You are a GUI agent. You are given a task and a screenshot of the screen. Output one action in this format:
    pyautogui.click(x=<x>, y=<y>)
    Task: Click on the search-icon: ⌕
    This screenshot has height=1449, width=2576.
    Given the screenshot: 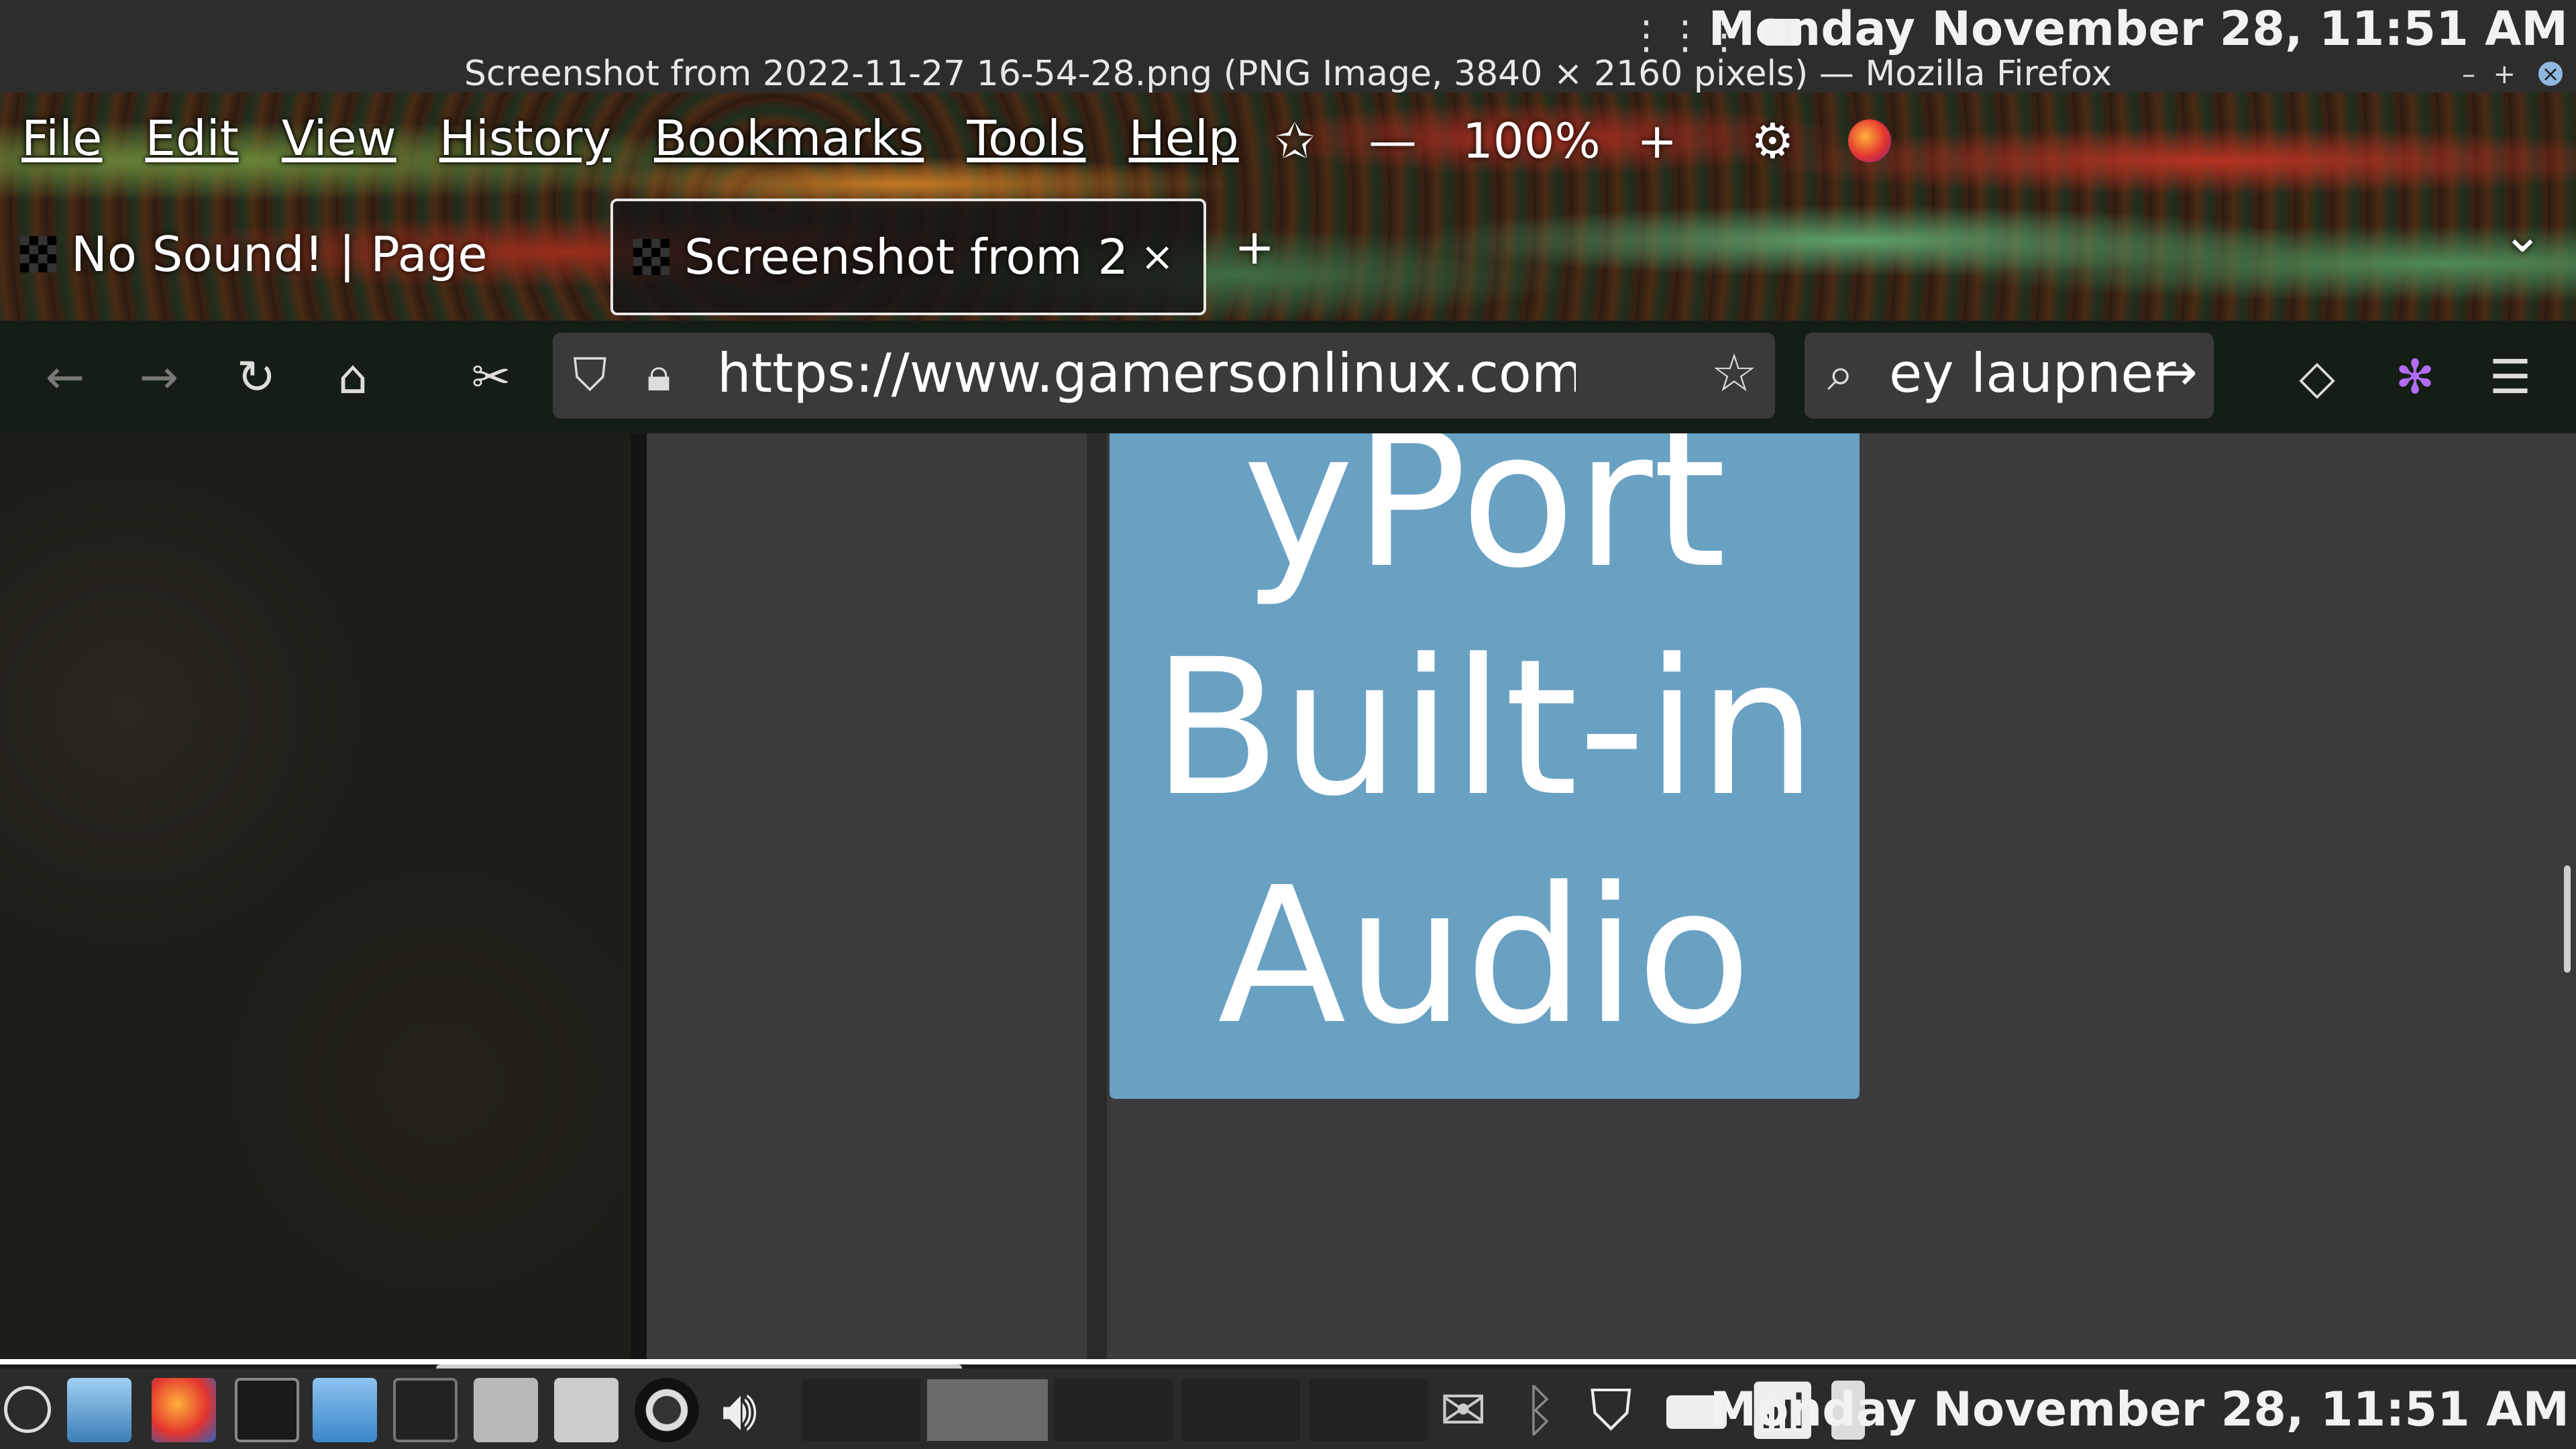 What is the action you would take?
    pyautogui.click(x=1840, y=373)
    